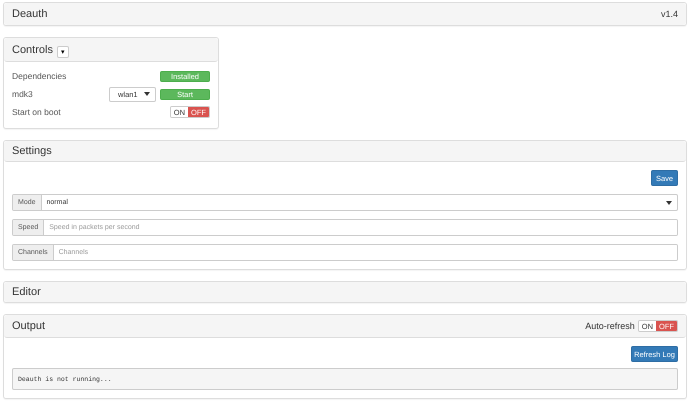 This screenshot has width=690, height=411. Describe the element at coordinates (29, 326) in the screenshot. I see `panel-title: Output` at that location.